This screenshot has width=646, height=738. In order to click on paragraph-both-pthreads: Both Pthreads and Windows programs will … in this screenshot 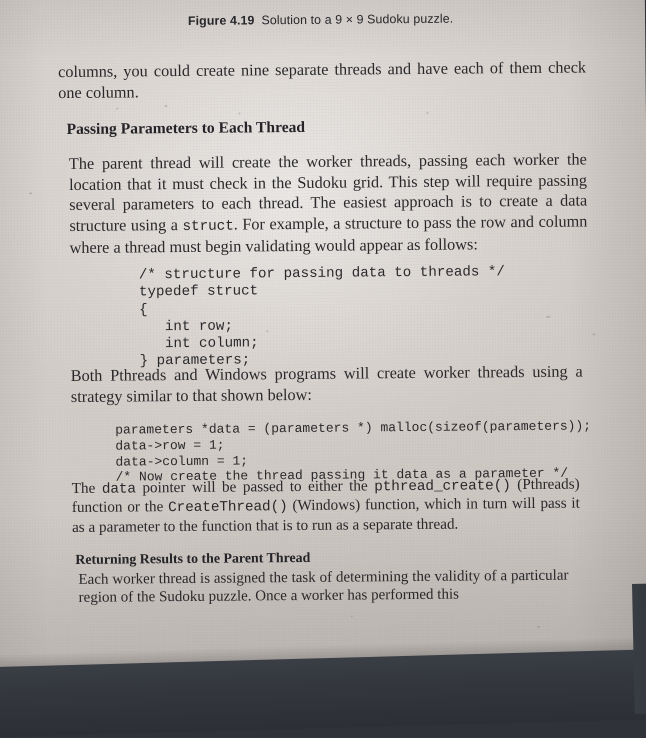, I will do `click(326, 383)`.